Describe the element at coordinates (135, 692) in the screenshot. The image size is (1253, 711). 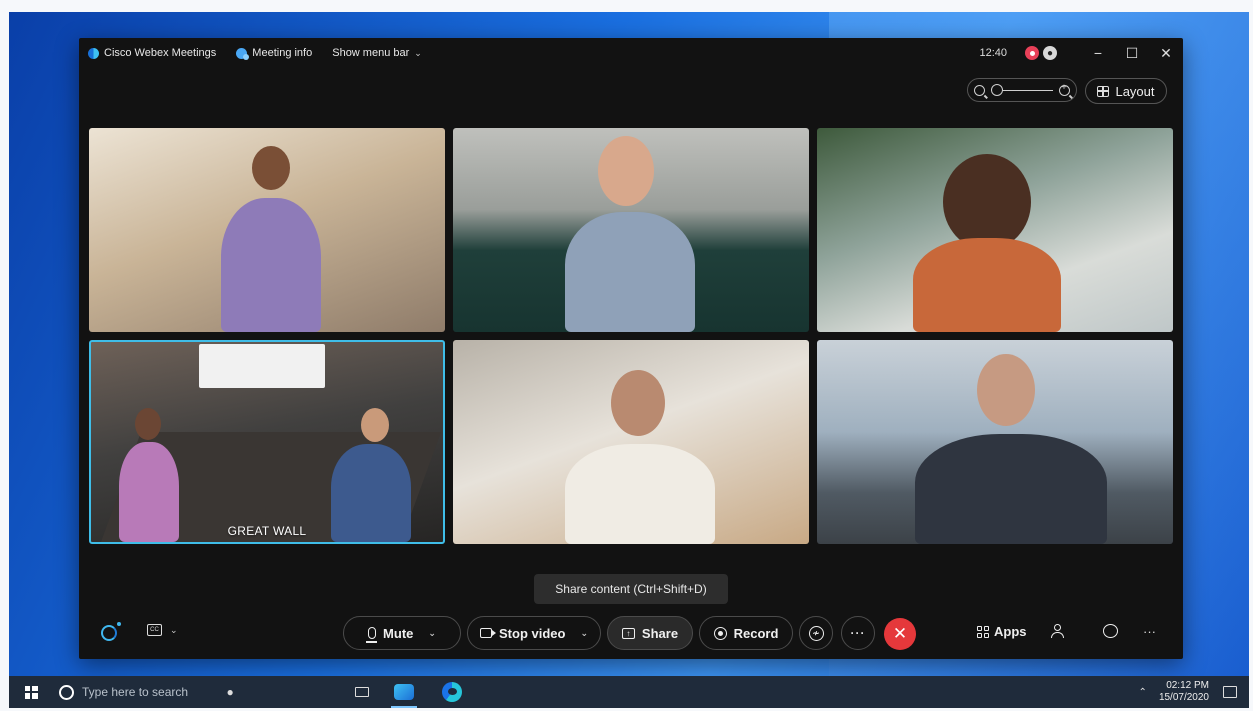
I see `search-placeholder: Type here to search` at that location.